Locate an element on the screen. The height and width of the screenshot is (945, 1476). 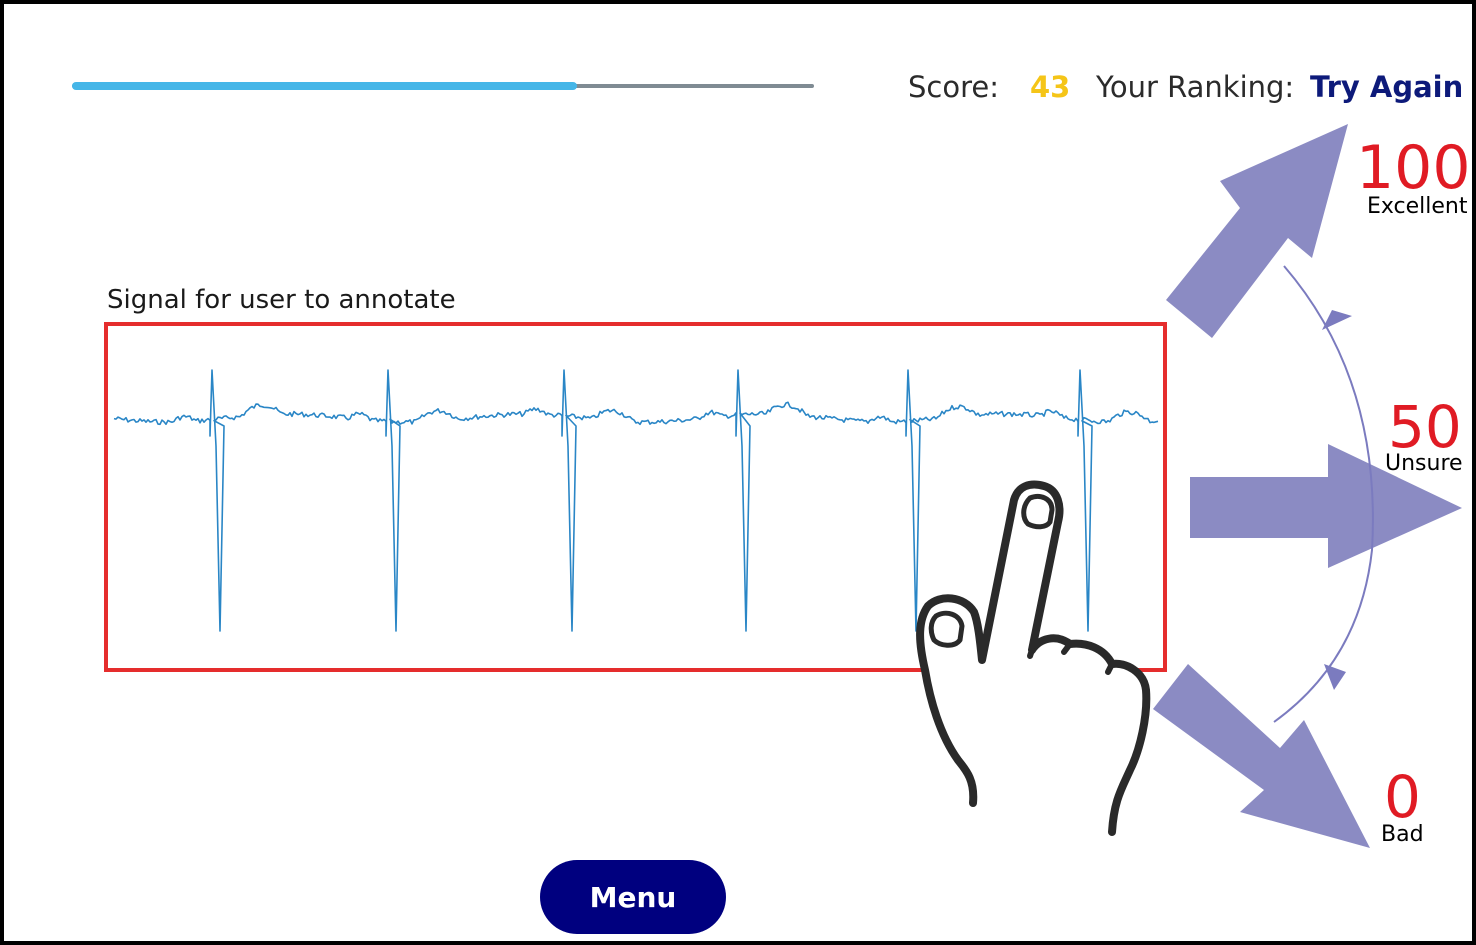
rating-value-unsure: 50 is located at coordinates (1425, 427).